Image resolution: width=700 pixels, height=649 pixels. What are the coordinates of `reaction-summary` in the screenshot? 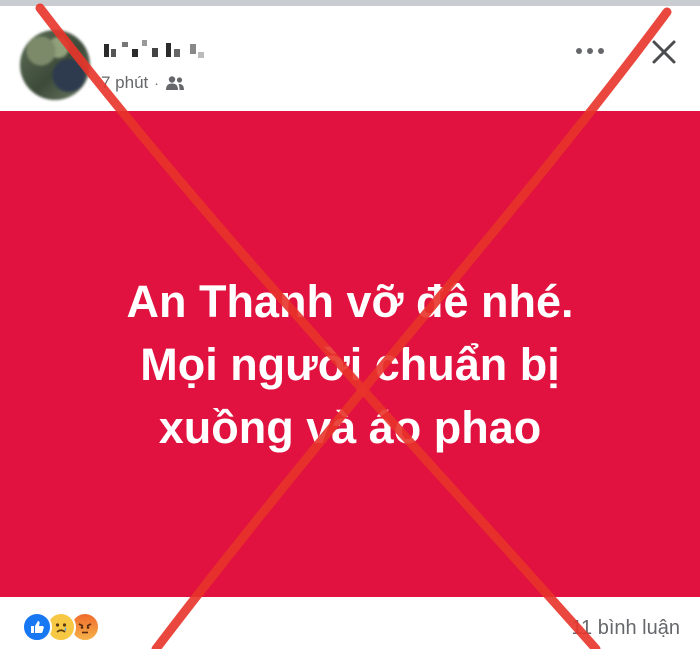 It's located at (61, 627).